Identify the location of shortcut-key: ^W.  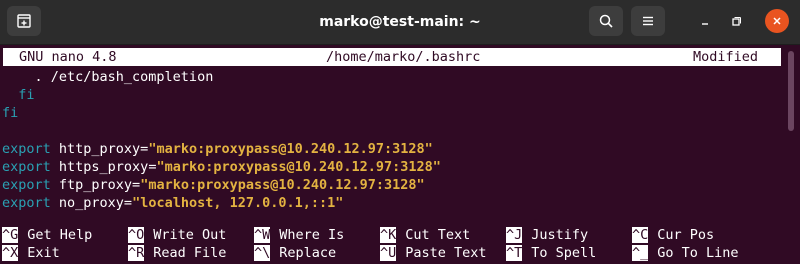
(262, 235).